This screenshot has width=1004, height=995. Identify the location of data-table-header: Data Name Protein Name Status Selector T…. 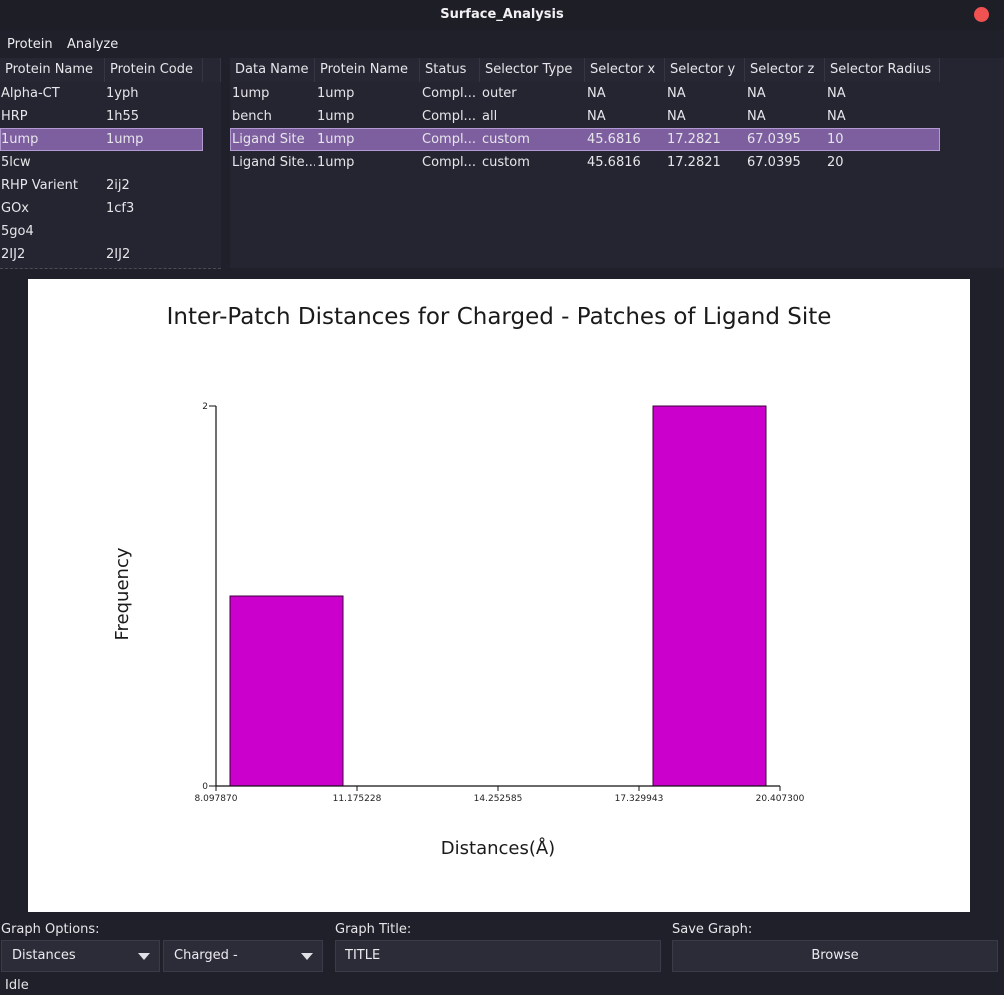
(585, 70).